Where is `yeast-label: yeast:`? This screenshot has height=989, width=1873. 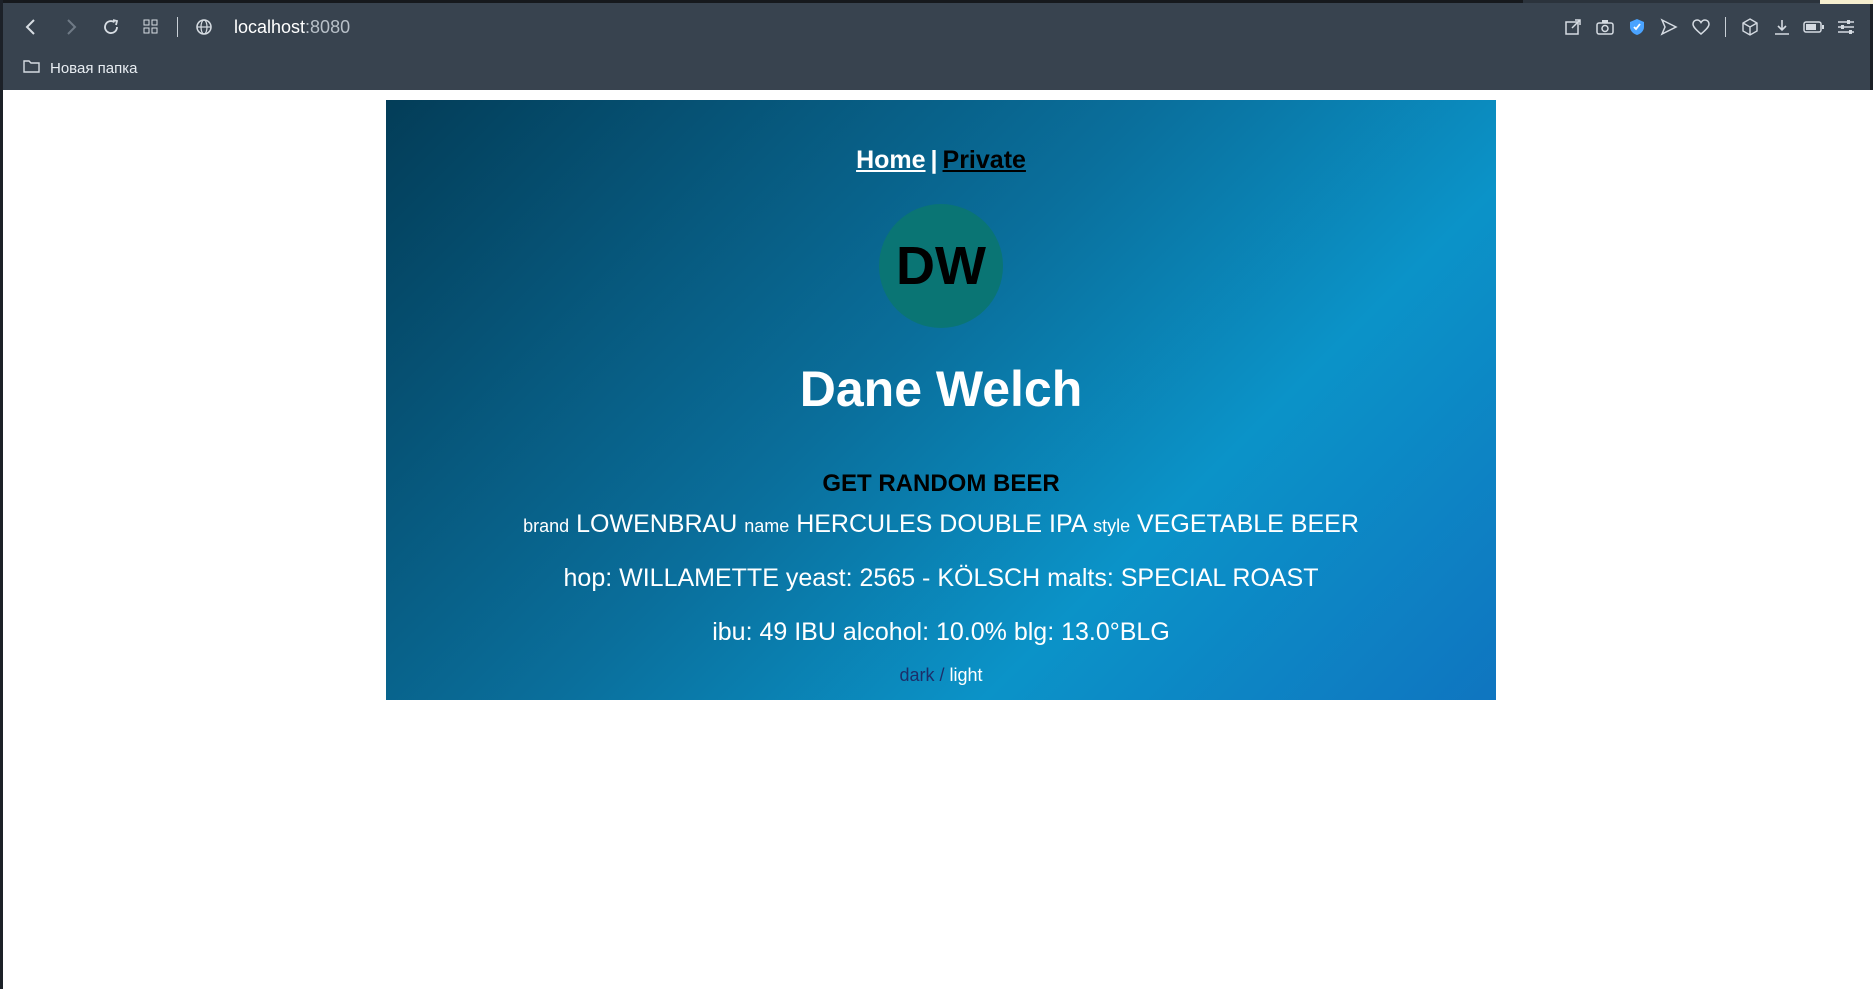
yeast-label: yeast: is located at coordinates (819, 578).